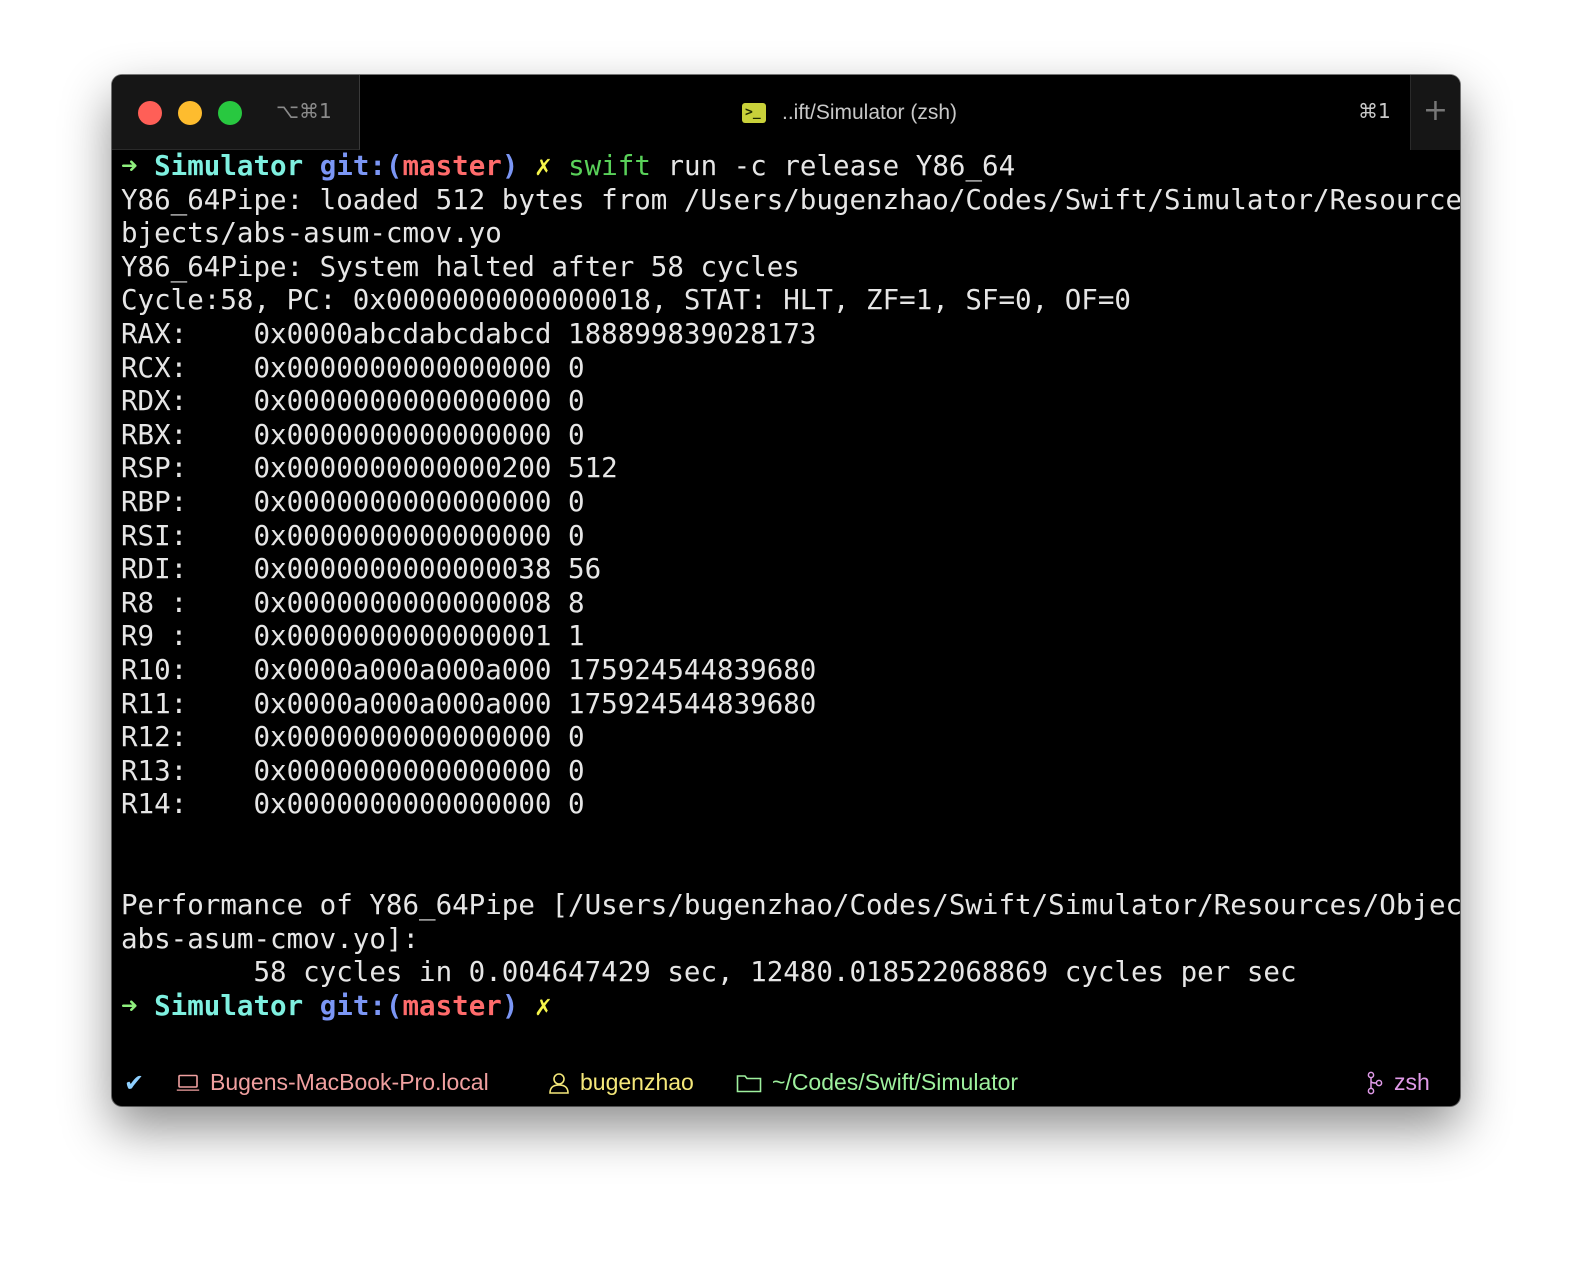 The width and height of the screenshot is (1588, 1268). I want to click on status-user: bugenzhao, so click(621, 1082).